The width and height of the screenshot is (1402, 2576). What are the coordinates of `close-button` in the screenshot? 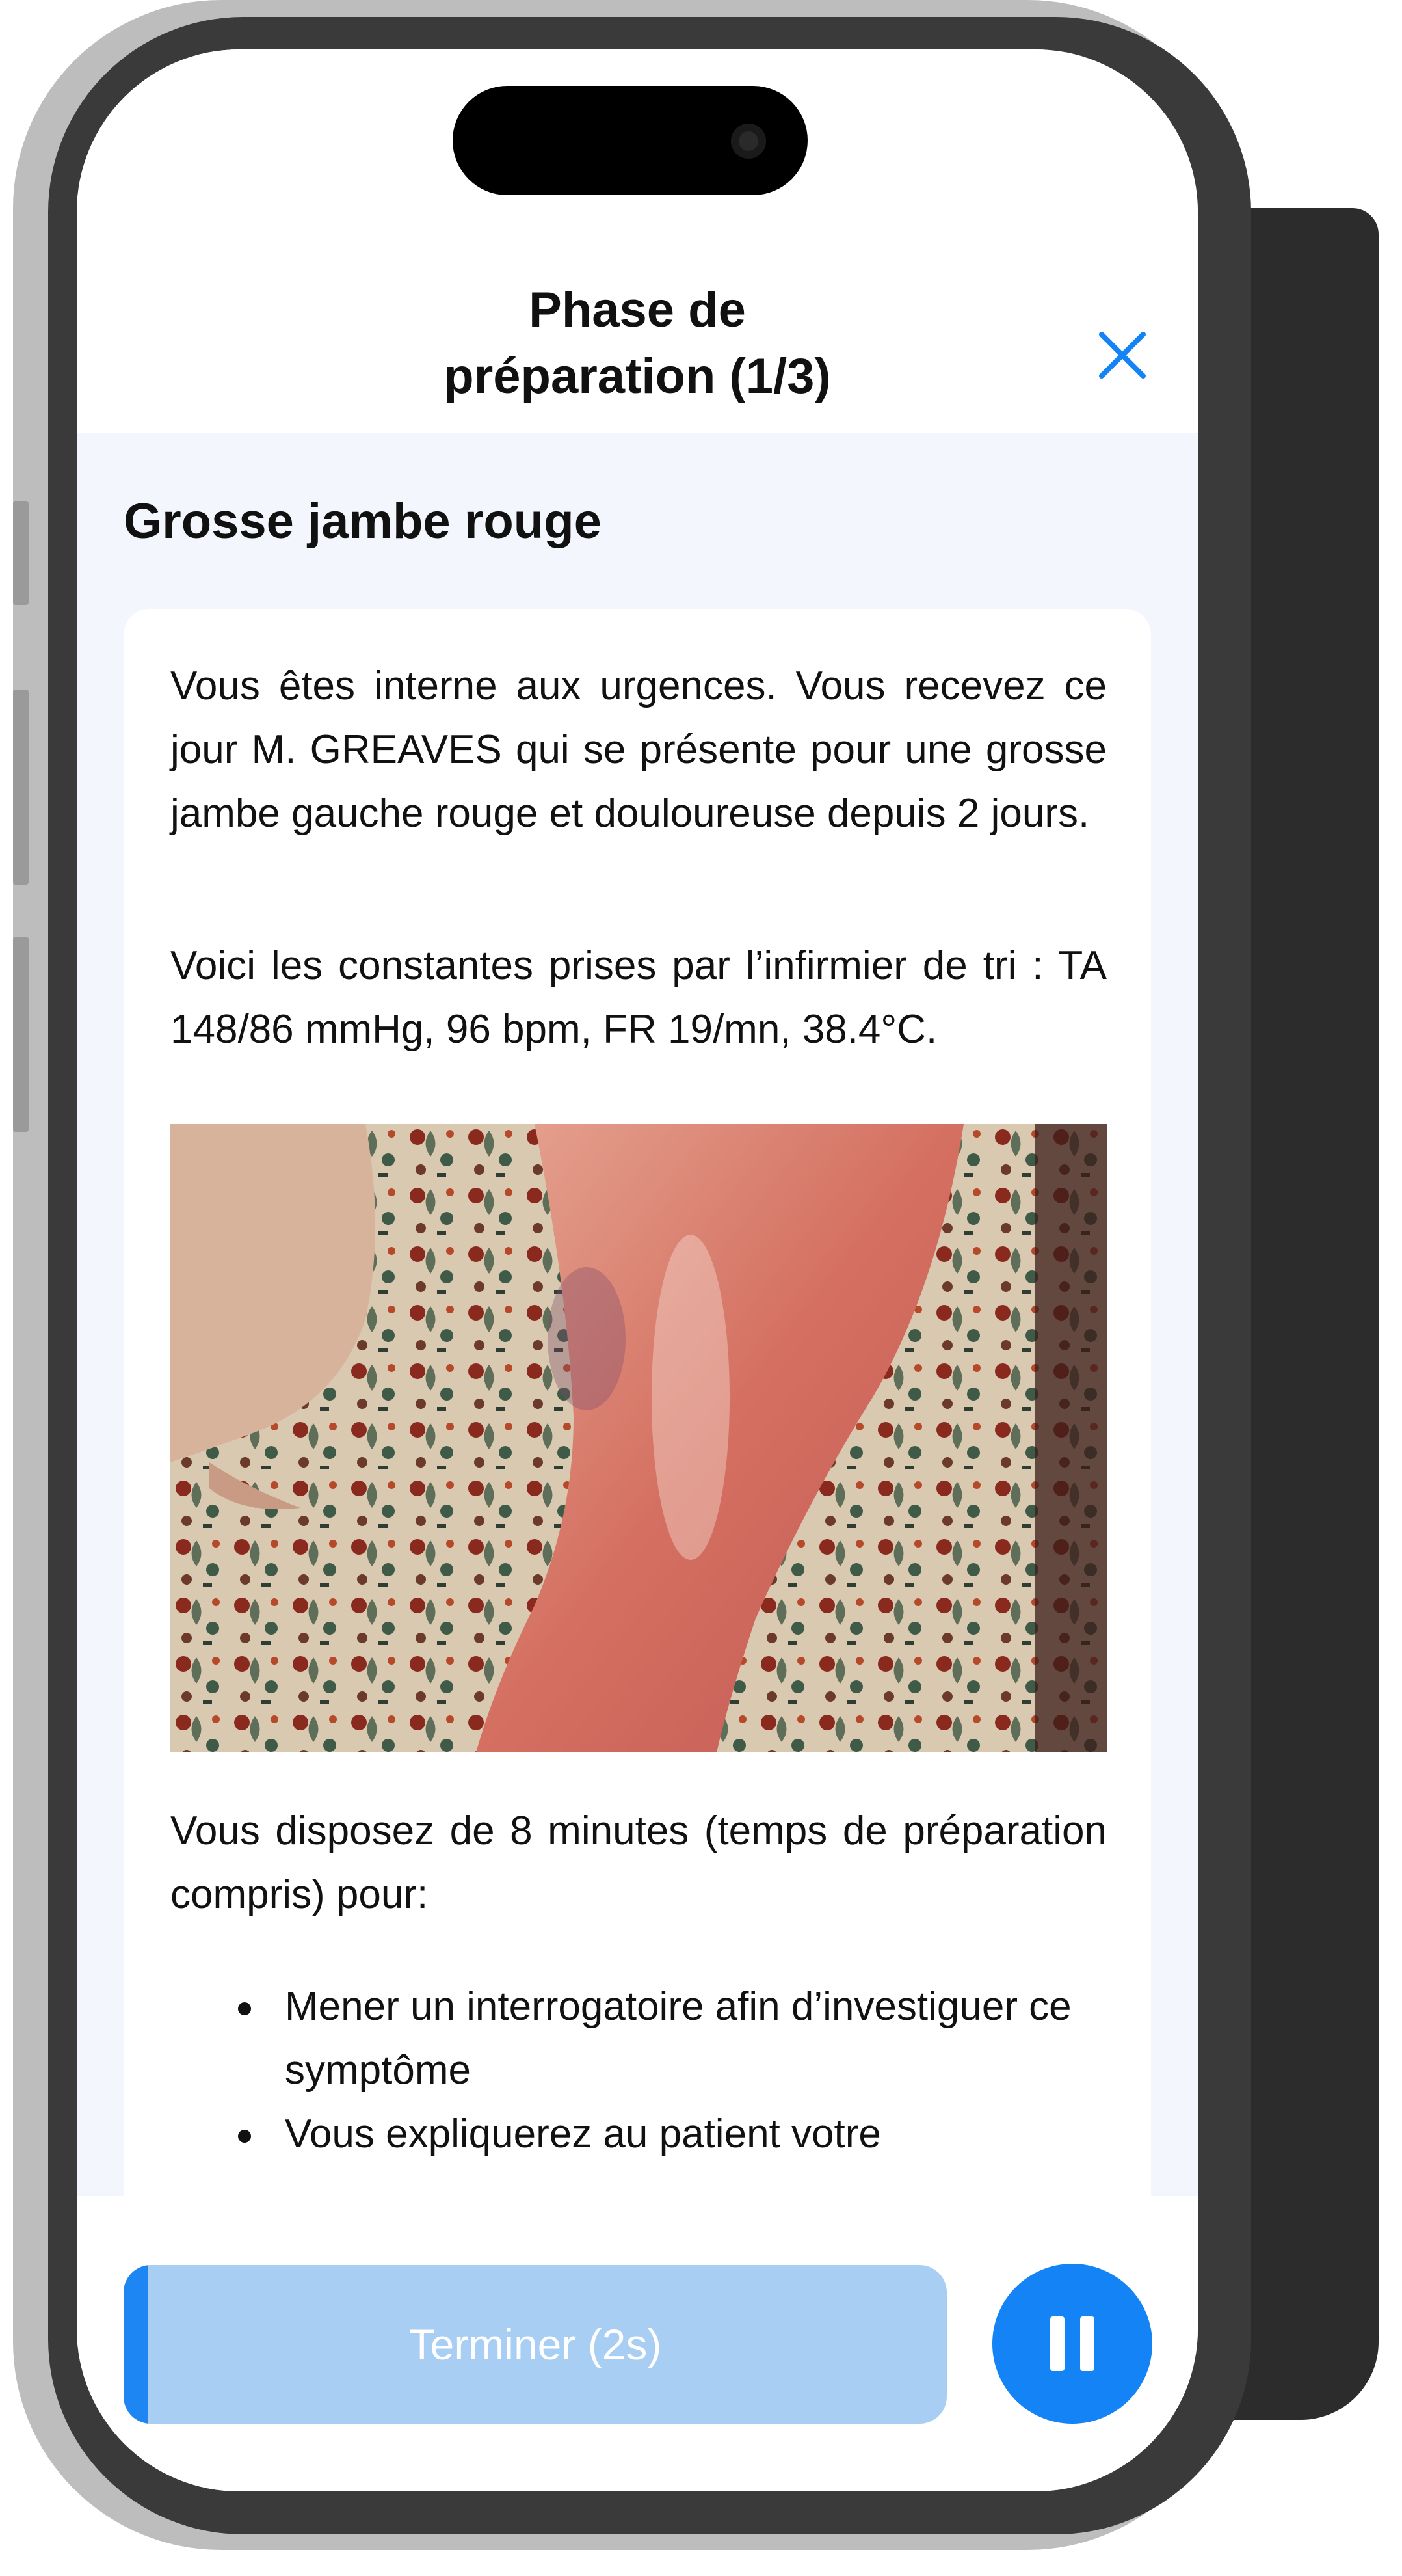 It's located at (1122, 355).